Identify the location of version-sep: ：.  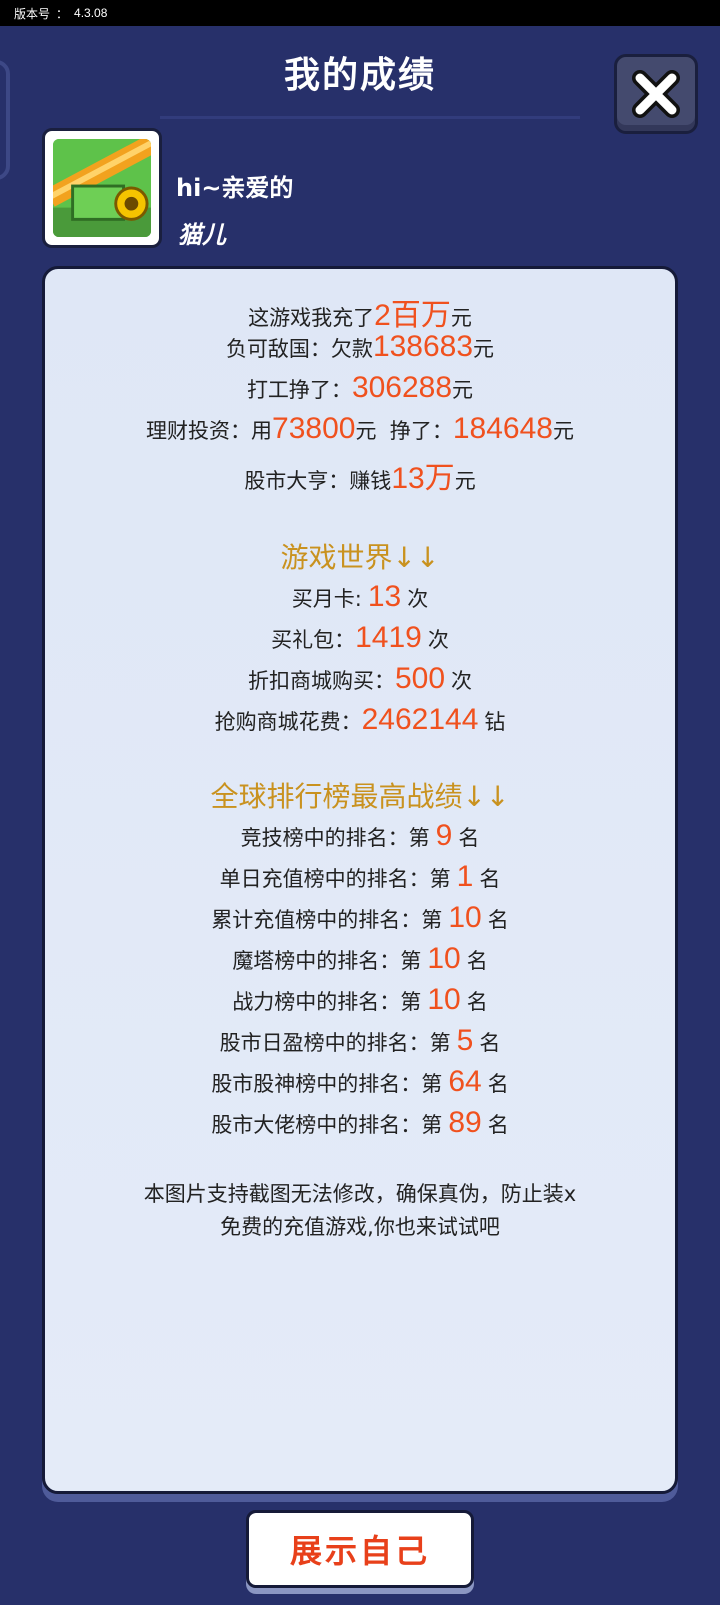
(62, 13).